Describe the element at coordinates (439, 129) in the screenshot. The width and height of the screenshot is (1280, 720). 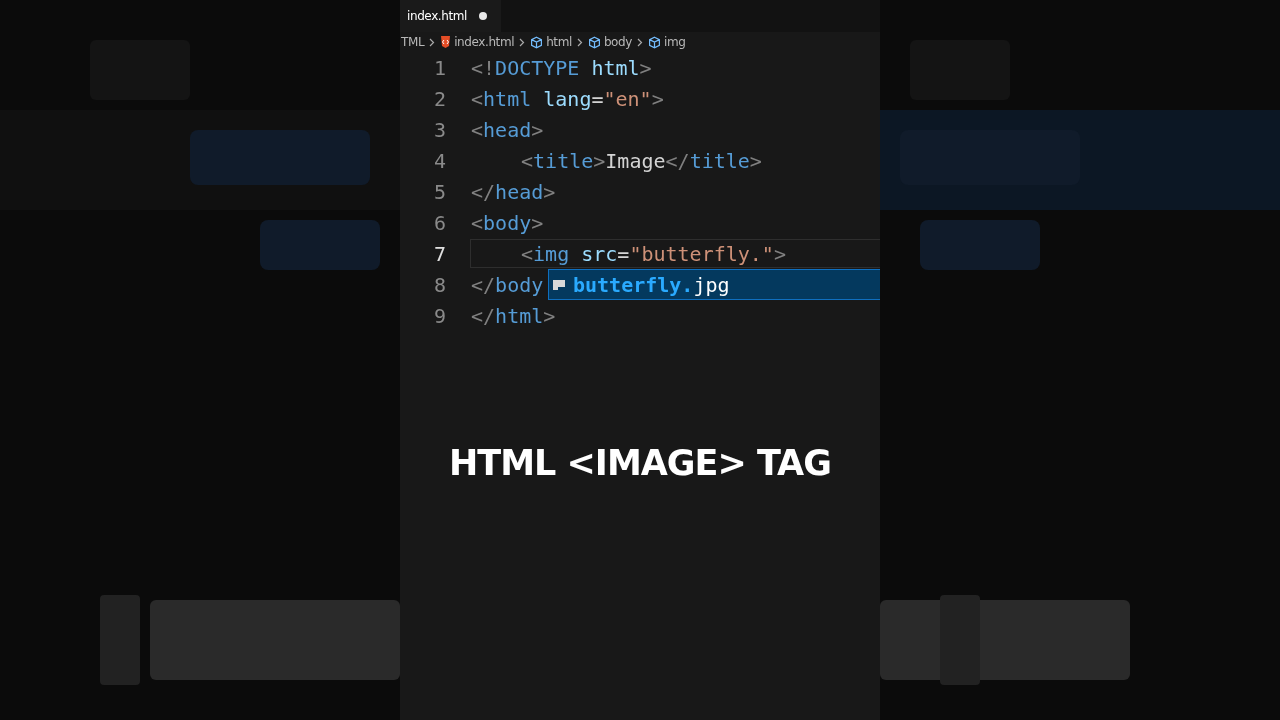
I see `line-number: 3` at that location.